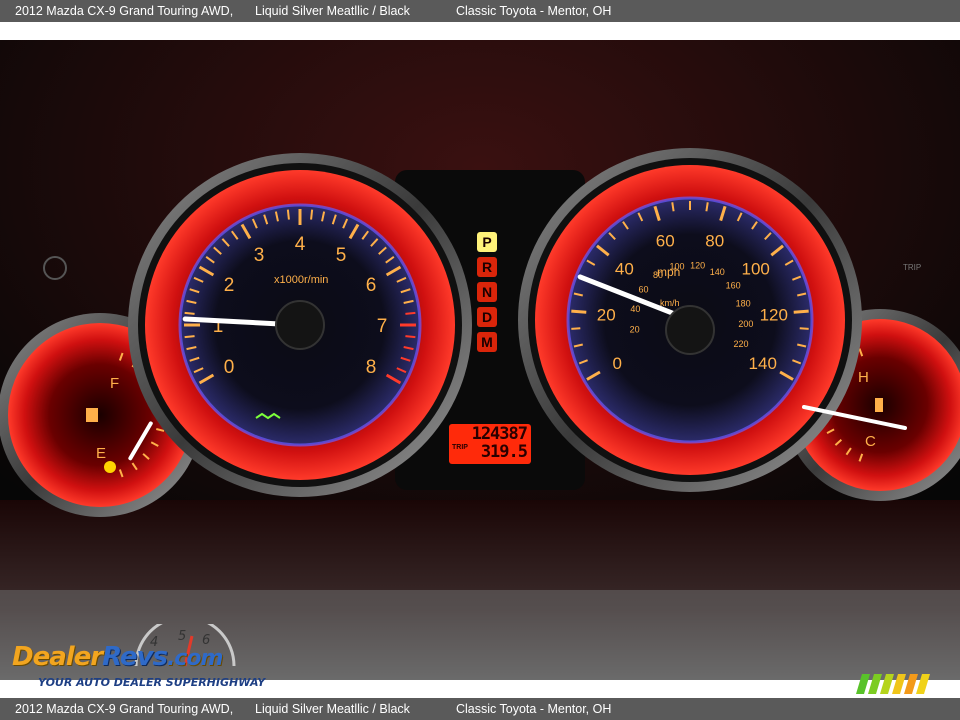  Describe the element at coordinates (101, 453) in the screenshot. I see `fuel-empty-label: E` at that location.